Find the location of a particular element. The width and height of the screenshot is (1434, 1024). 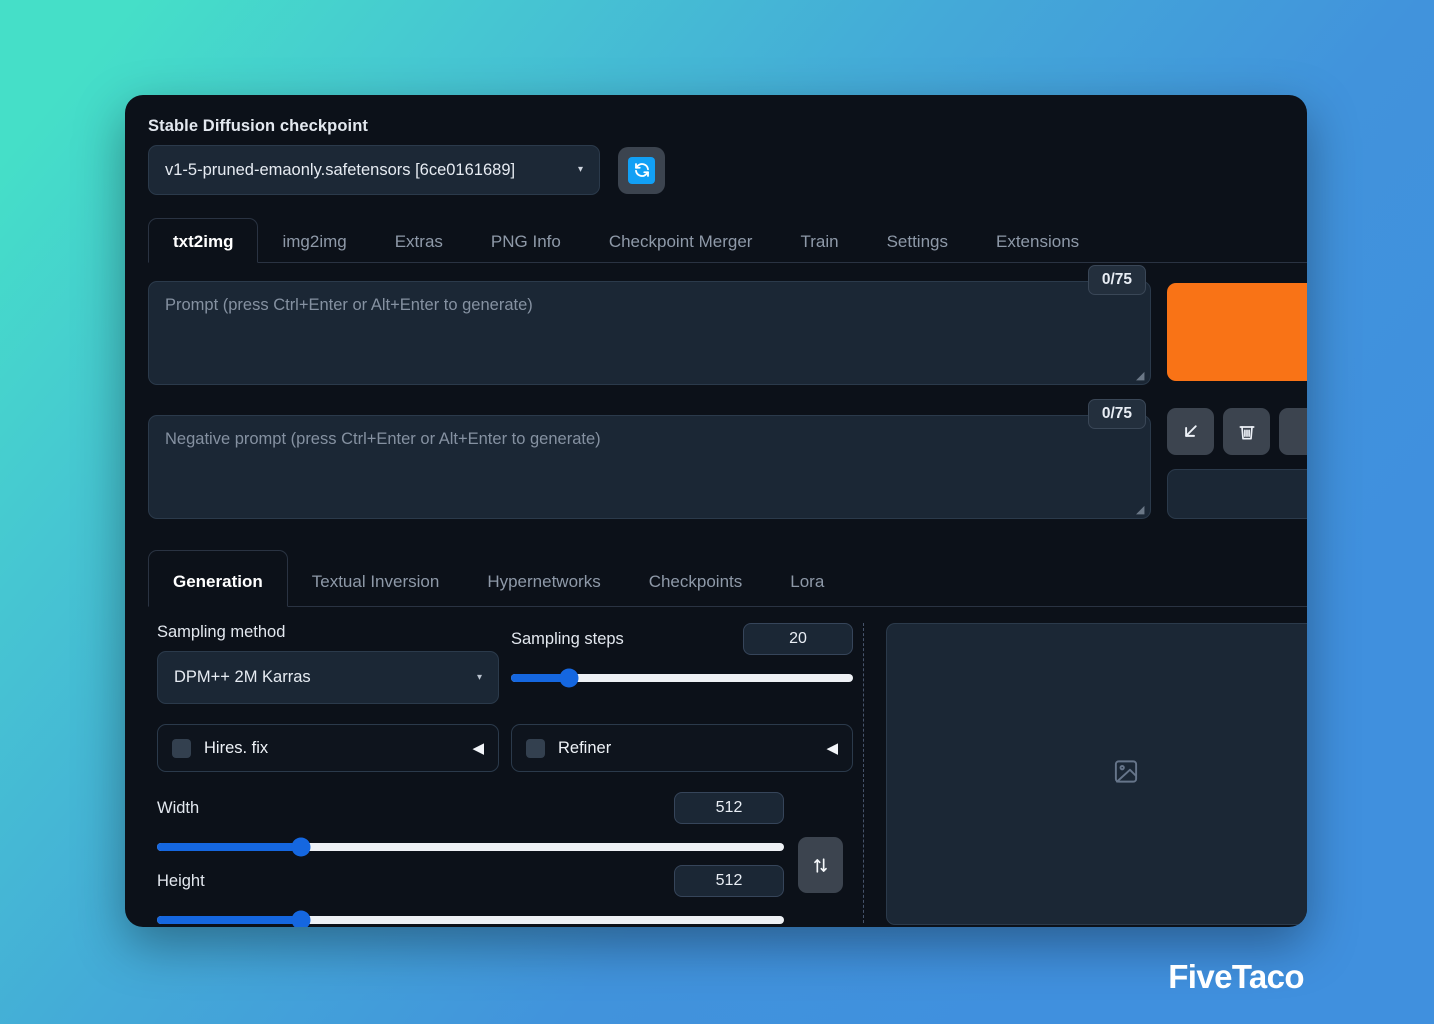

sampling-method-label: Sampling method is located at coordinates (221, 632).